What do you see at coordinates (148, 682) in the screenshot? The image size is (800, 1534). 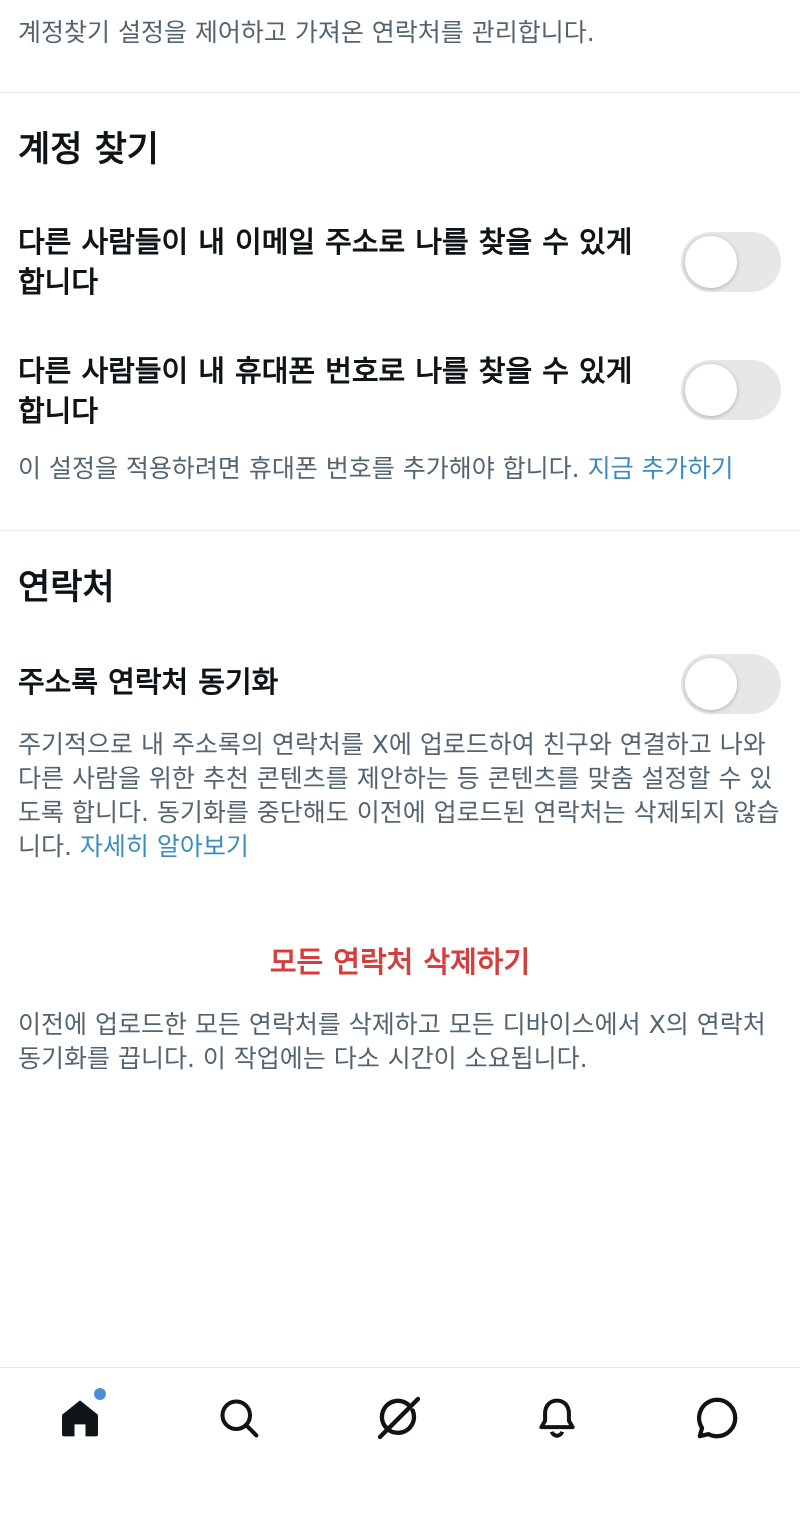 I see `contact-sync-label: 주소록 연락처 동기화` at bounding box center [148, 682].